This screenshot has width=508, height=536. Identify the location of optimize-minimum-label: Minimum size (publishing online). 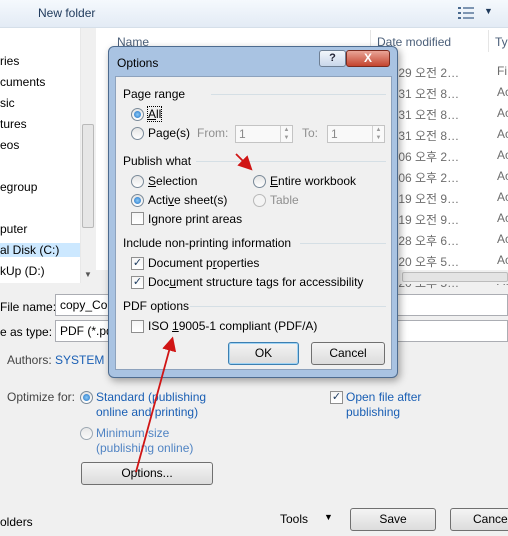
(151, 441).